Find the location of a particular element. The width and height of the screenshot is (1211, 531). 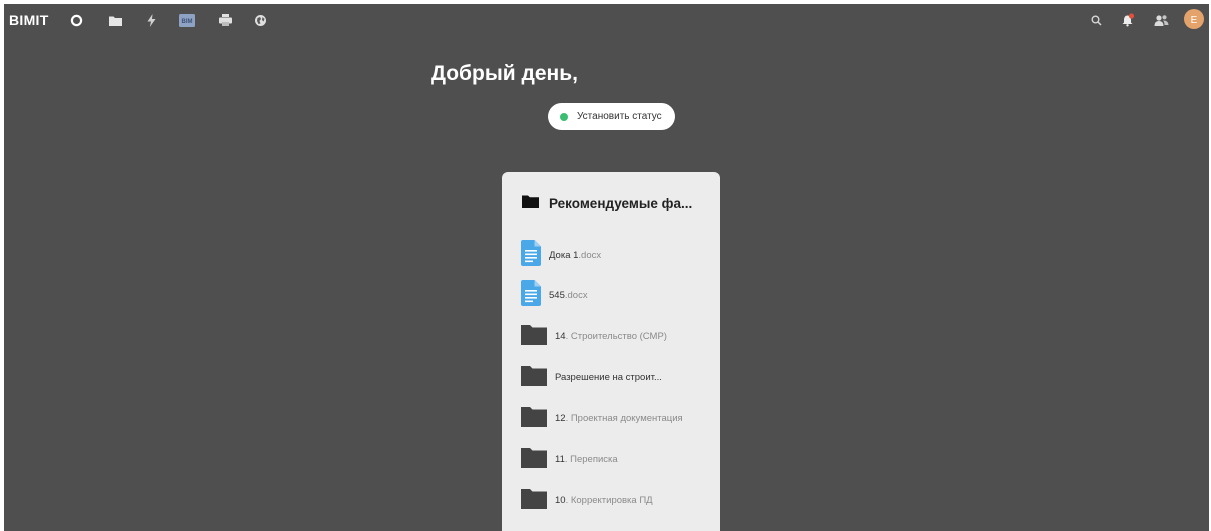

notification-bell-icon is located at coordinates (1128, 20).